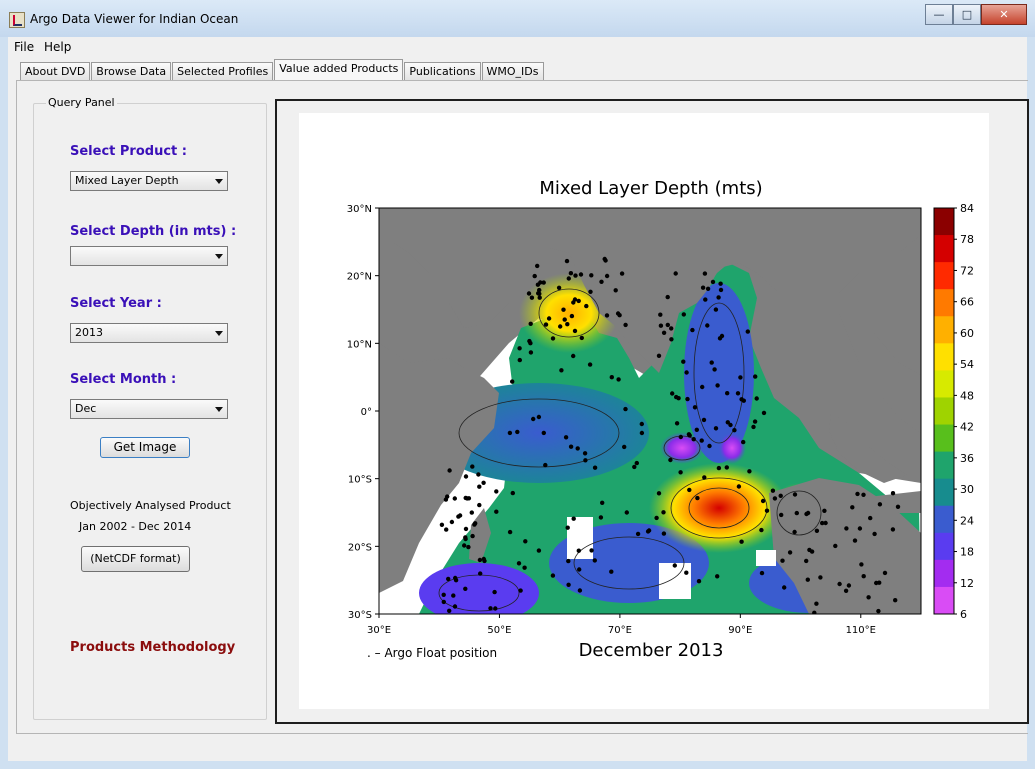 This screenshot has width=1035, height=769. I want to click on no-data-patch, so click(675, 581).